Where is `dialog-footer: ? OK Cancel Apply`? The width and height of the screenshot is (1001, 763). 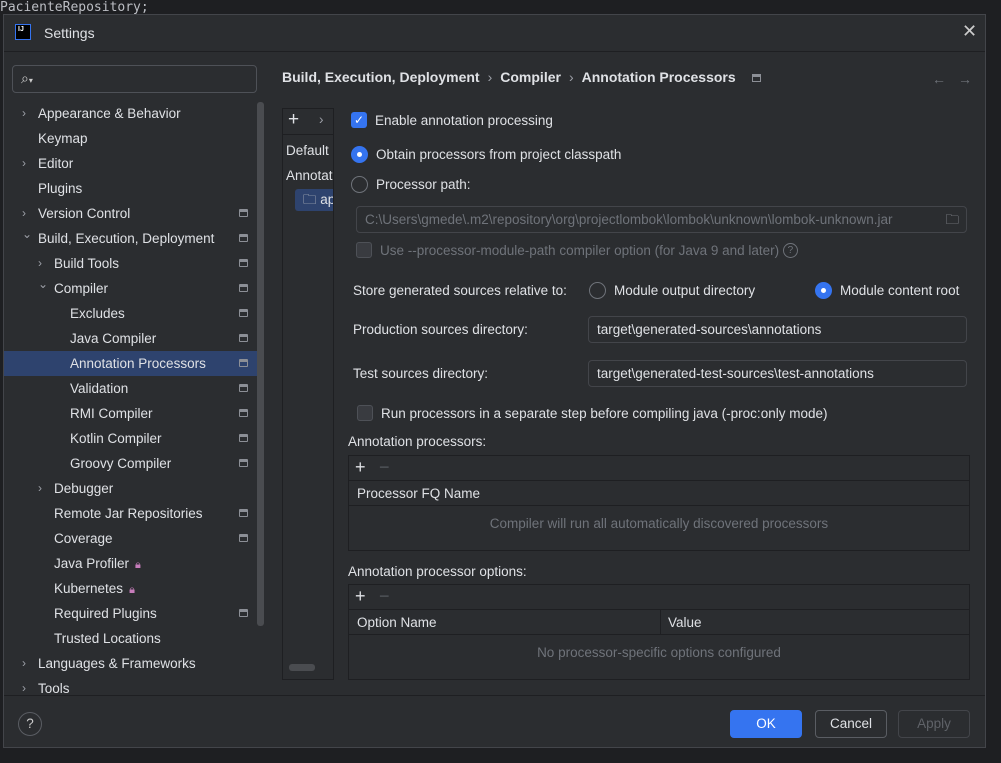 dialog-footer: ? OK Cancel Apply is located at coordinates (494, 721).